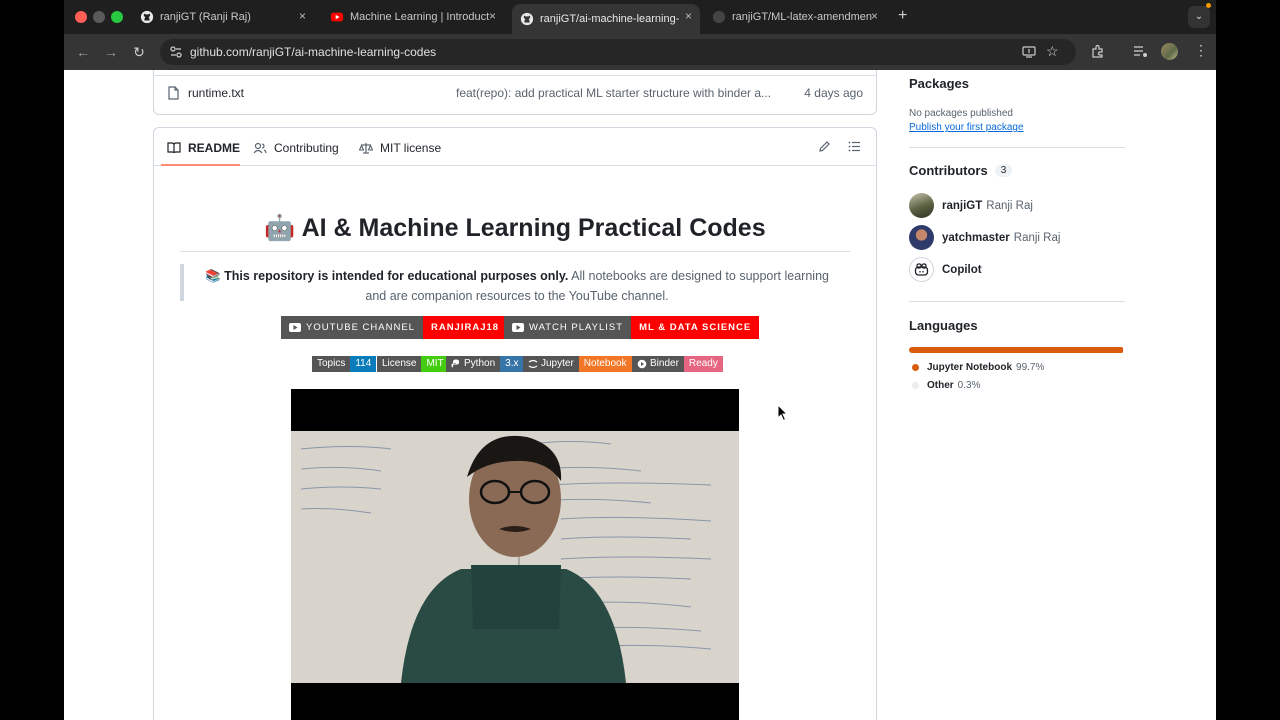  What do you see at coordinates (533, 228) in the screenshot?
I see `readme-title-text: AI & Machine Learning Practical Codes` at bounding box center [533, 228].